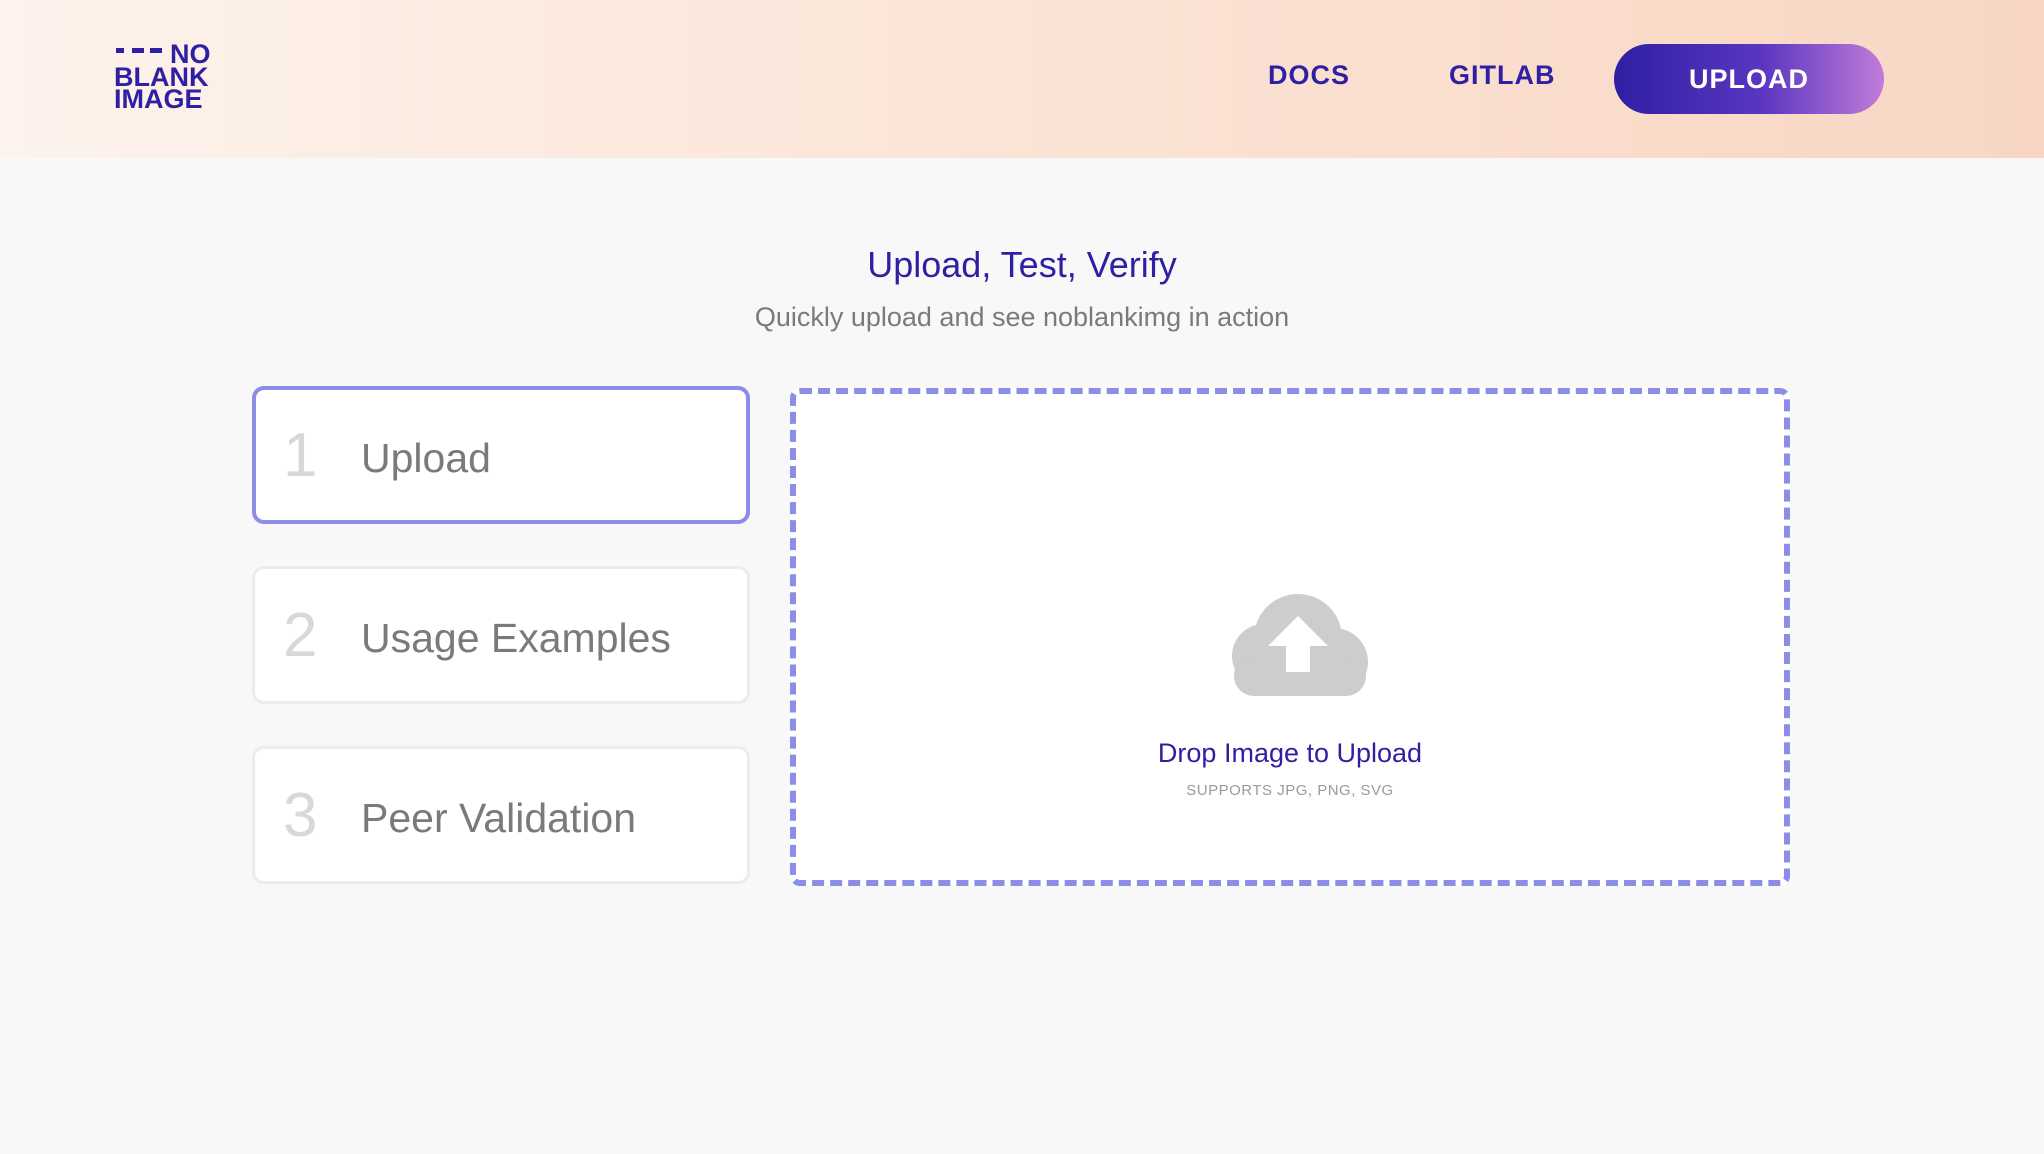  What do you see at coordinates (300, 635) in the screenshot?
I see `step-number: 2` at bounding box center [300, 635].